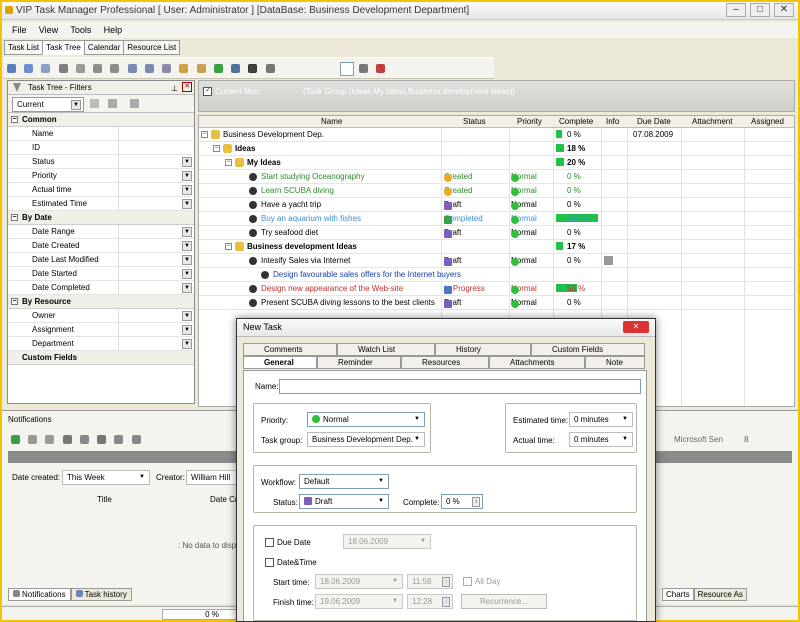  I want to click on start-time-input: 11:58 ↕, so click(430, 581).